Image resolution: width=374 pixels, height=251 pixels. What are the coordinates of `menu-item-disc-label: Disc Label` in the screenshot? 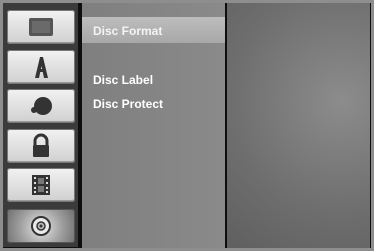 It's located at (123, 80).